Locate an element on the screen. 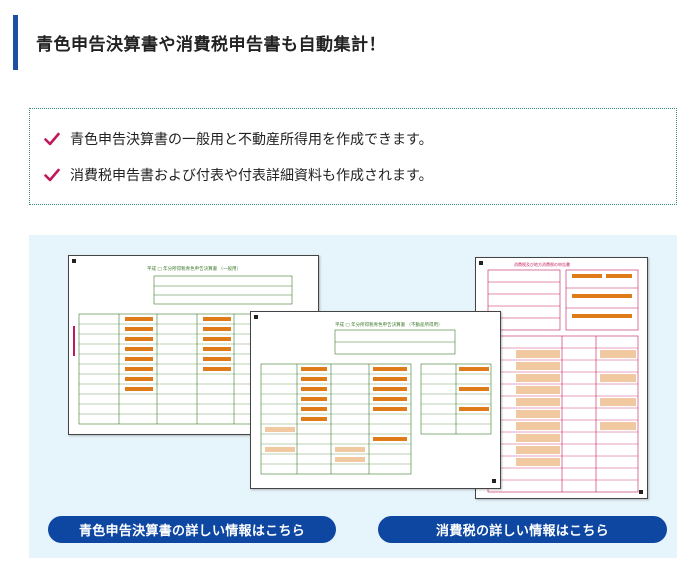 The width and height of the screenshot is (693, 571). feature-text: 青色申告決算書の一般用と不動産所得用を作成できます。 is located at coordinates (251, 140).